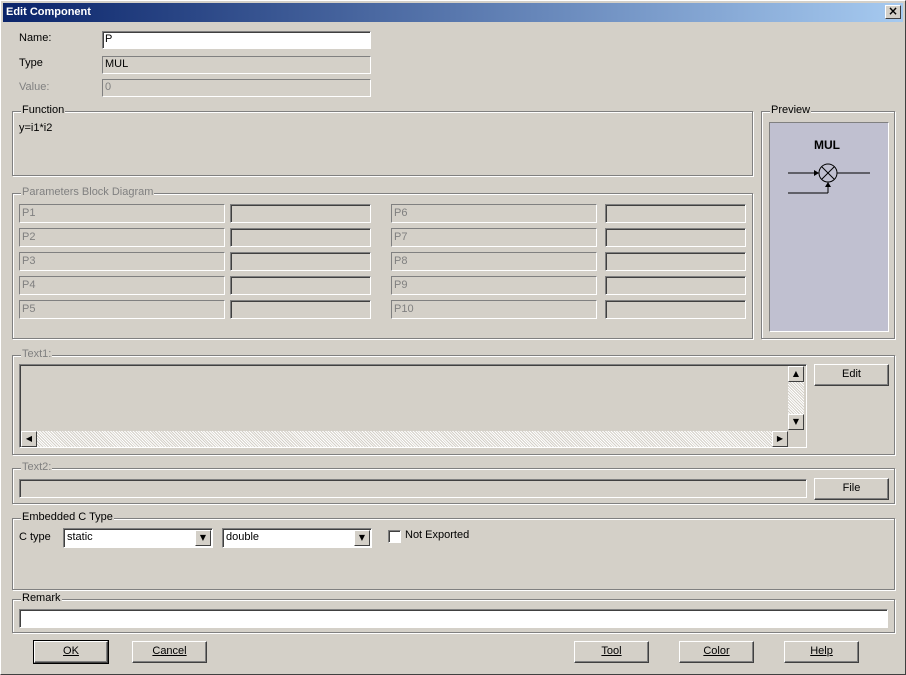  What do you see at coordinates (829, 227) in the screenshot?
I see `preview-canvas: MUL` at bounding box center [829, 227].